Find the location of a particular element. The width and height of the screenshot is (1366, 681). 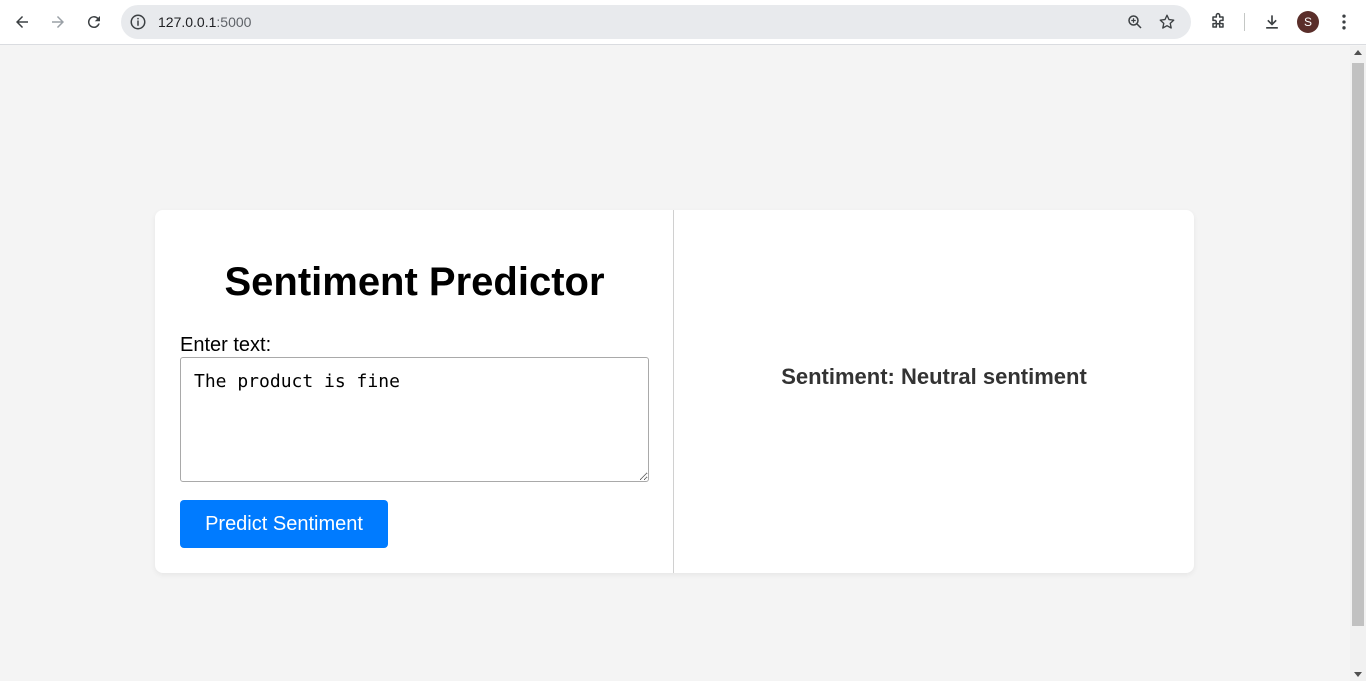

profile-avatar: S is located at coordinates (1308, 22).